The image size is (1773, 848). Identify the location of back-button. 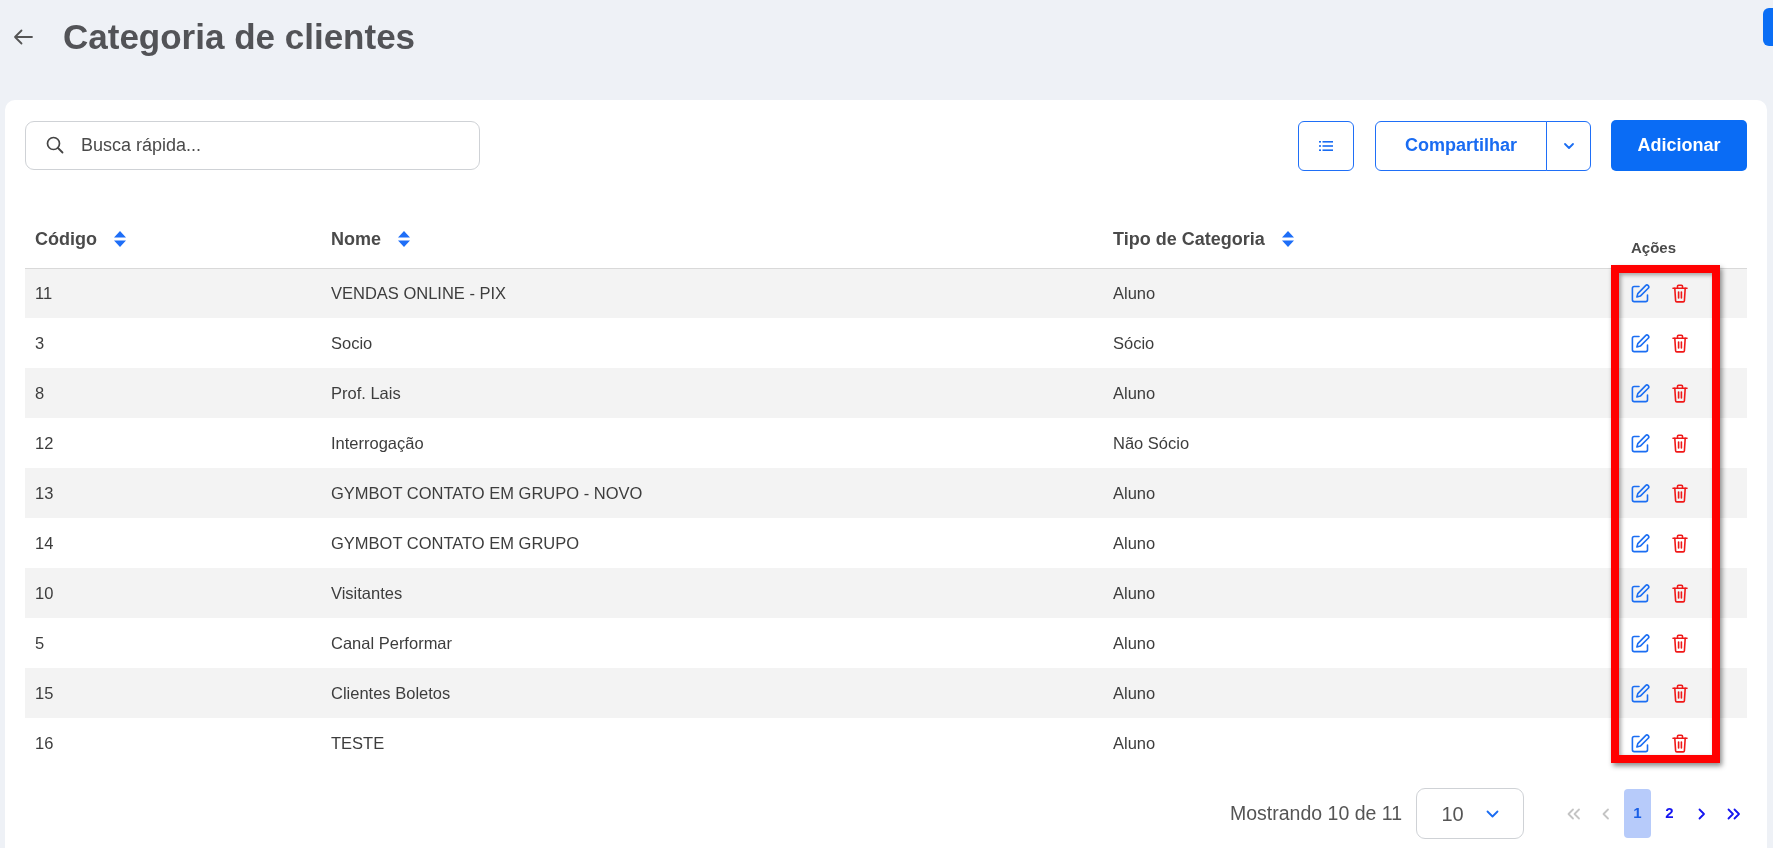
(23, 37).